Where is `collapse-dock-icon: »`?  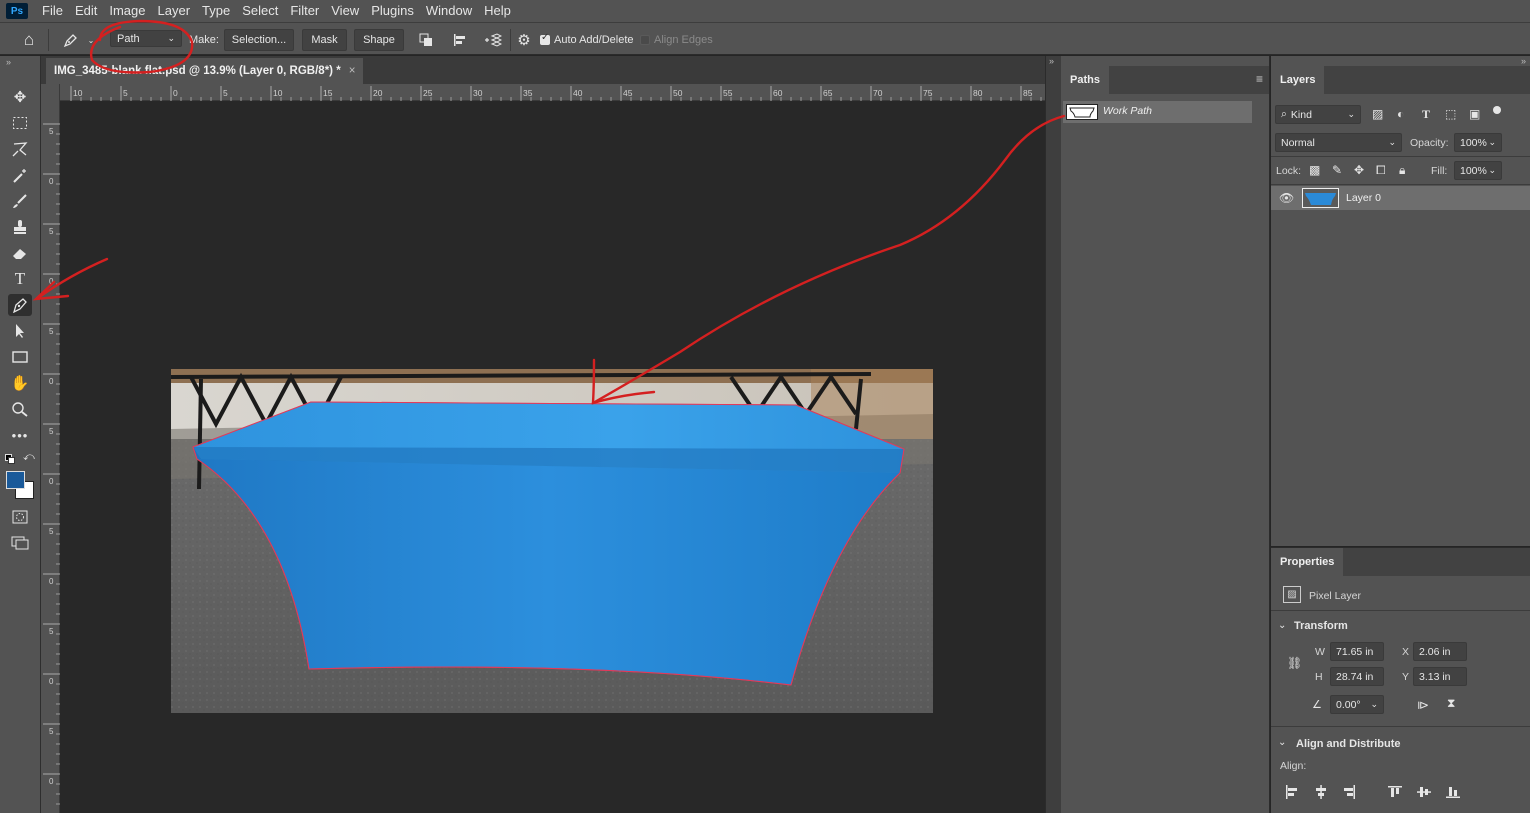
collapse-dock-icon: » is located at coordinates (1523, 61).